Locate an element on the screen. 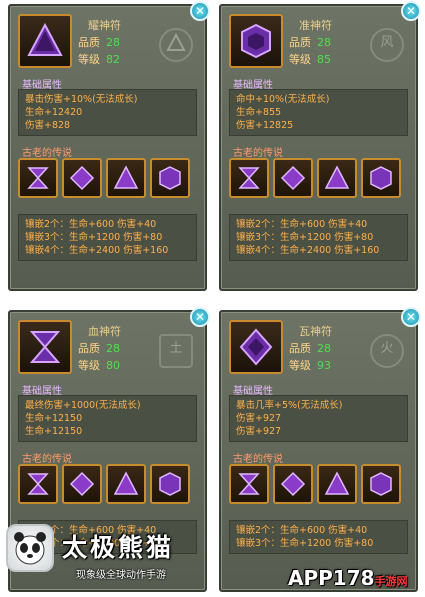  base-attributes: 暴击几率+5%(无法成长) 伤害+927 伤害+927 is located at coordinates (318, 418).